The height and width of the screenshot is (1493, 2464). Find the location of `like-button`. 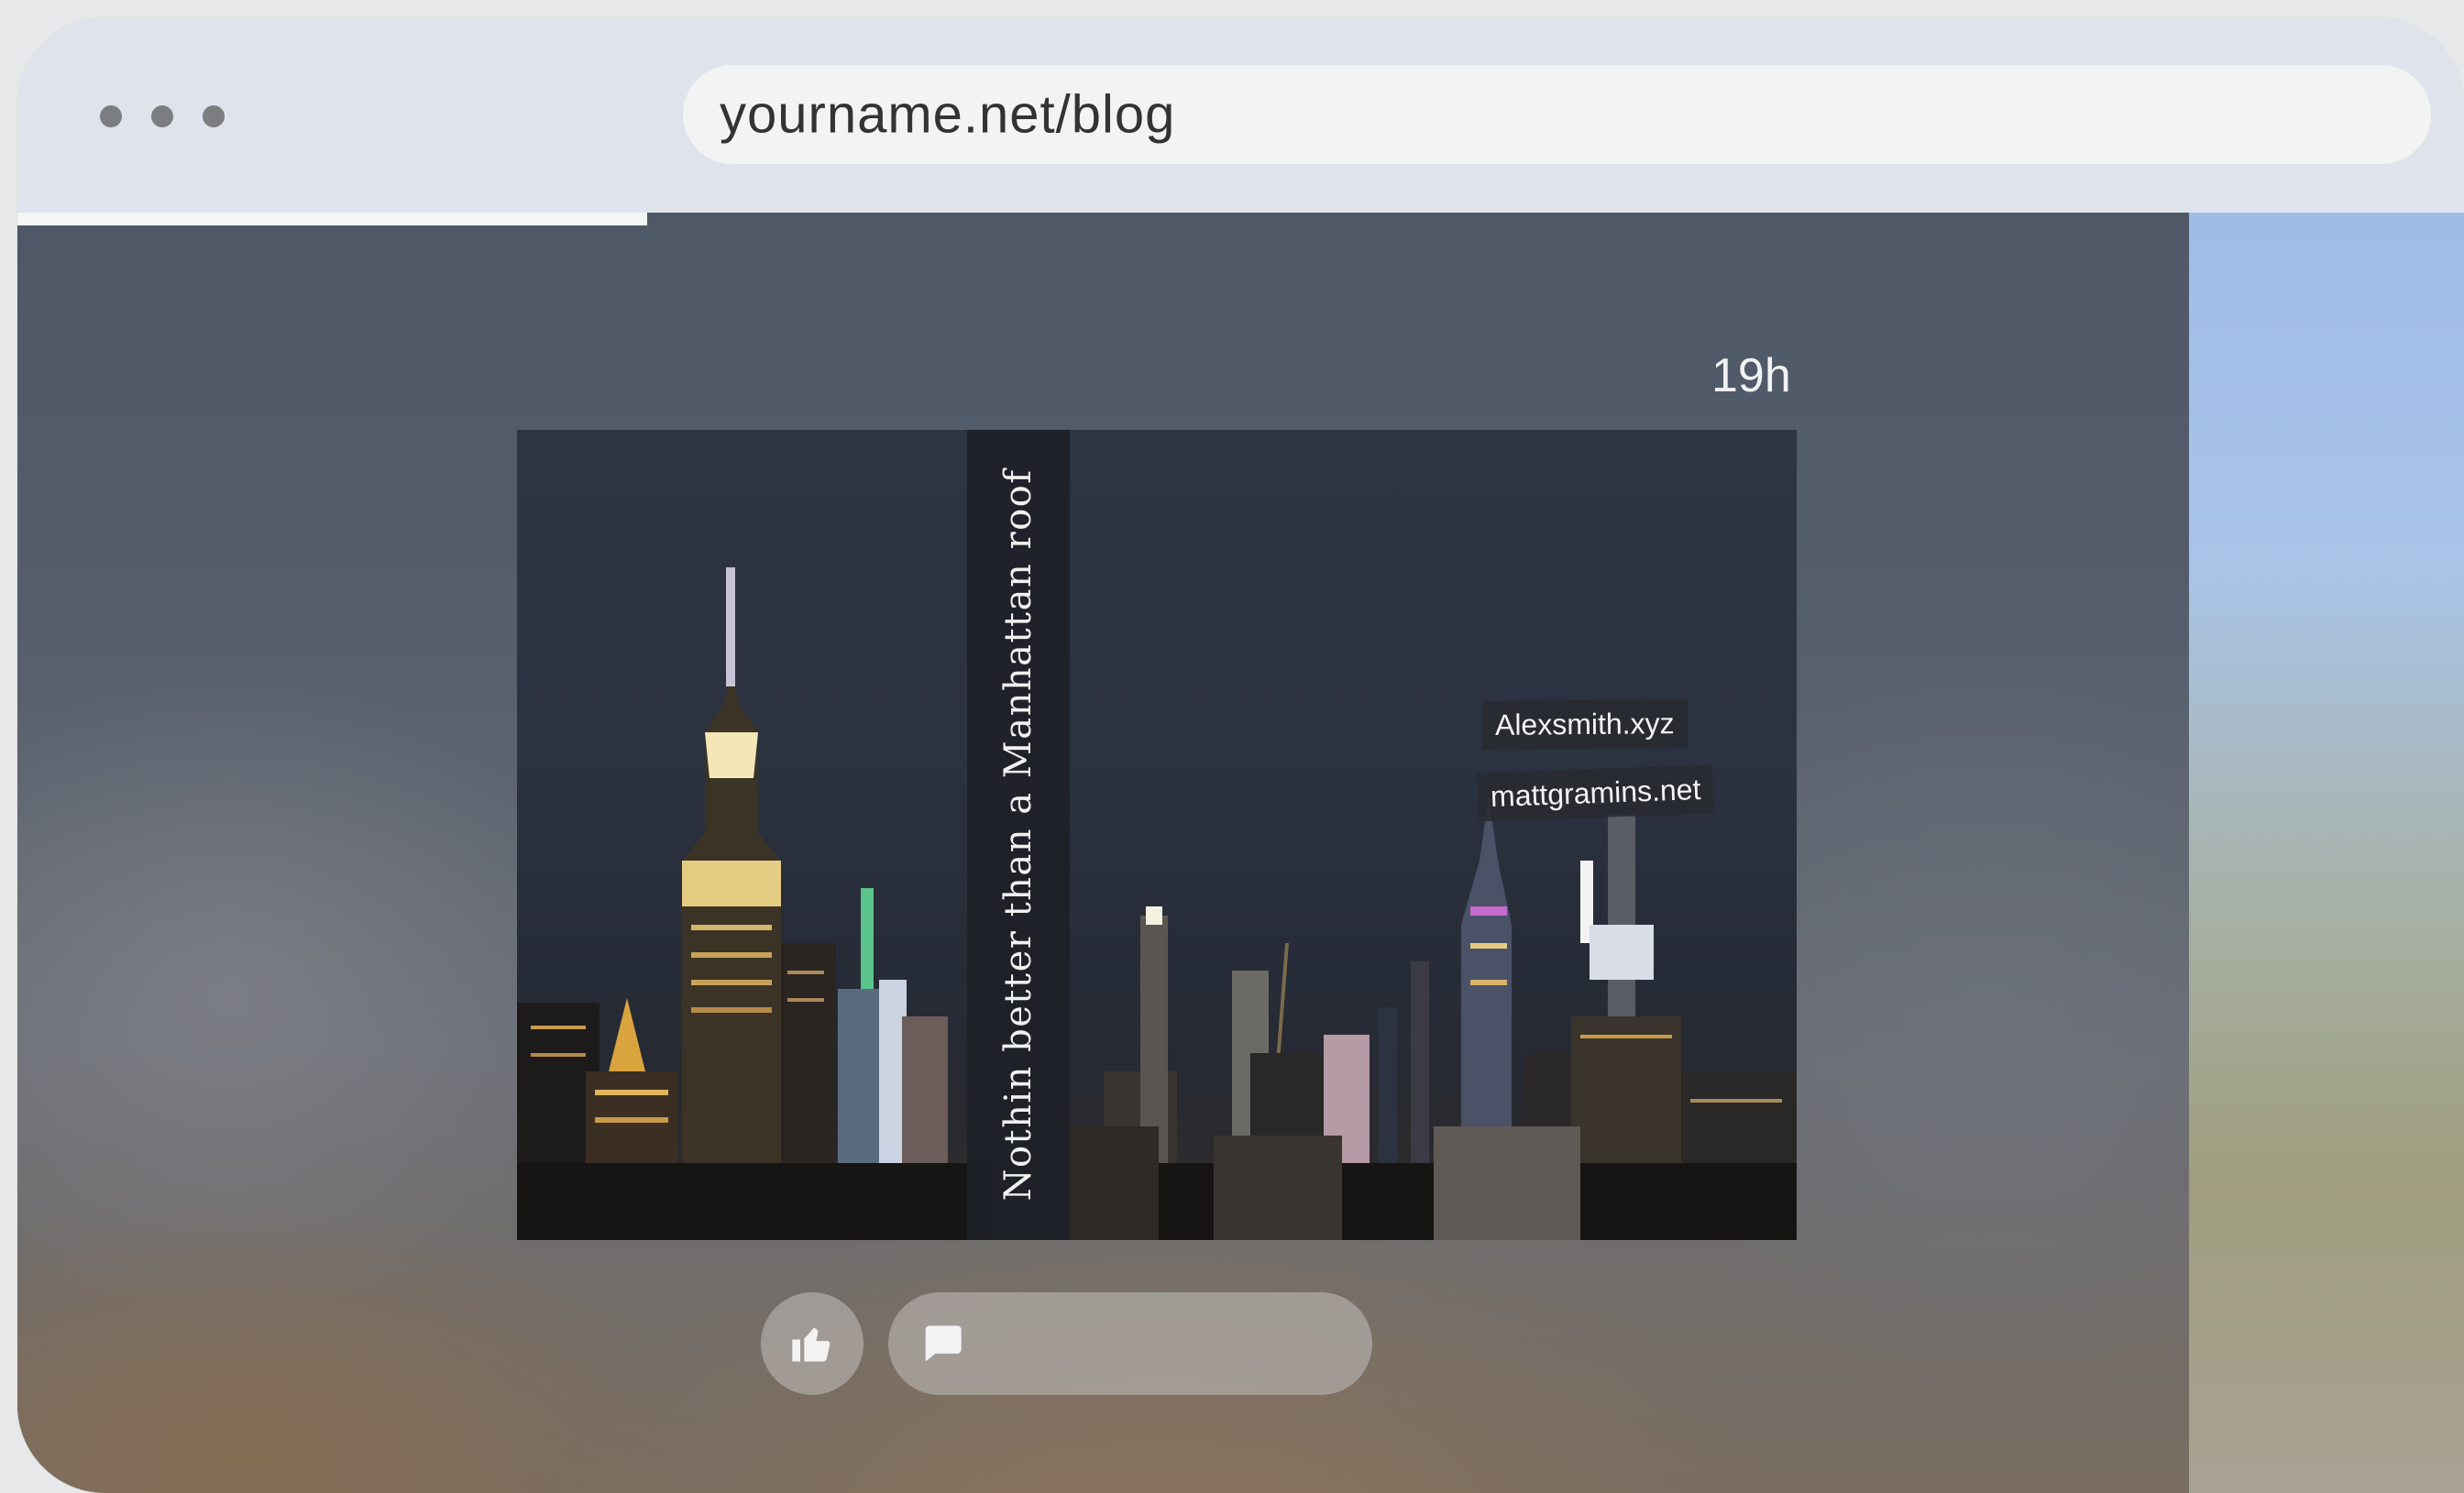

like-button is located at coordinates (812, 1343).